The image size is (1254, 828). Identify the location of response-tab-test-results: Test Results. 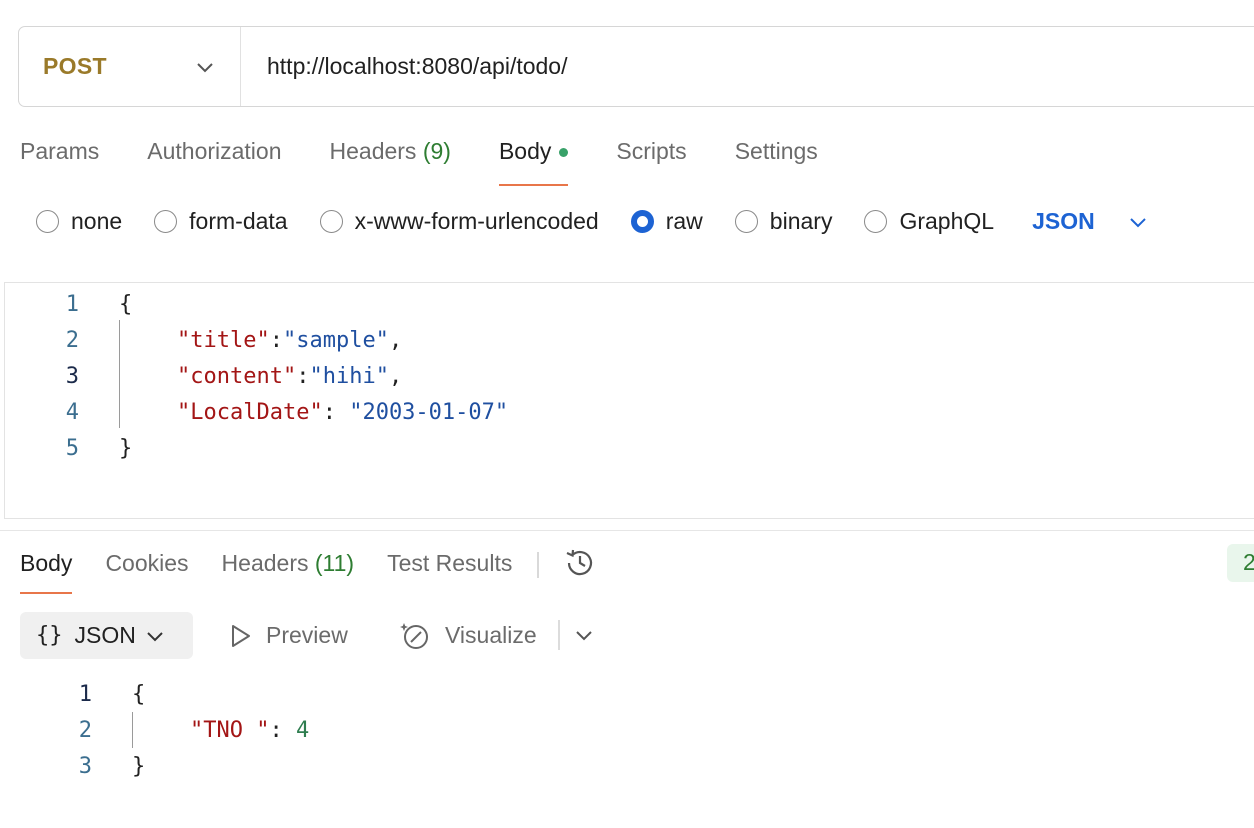
(449, 570).